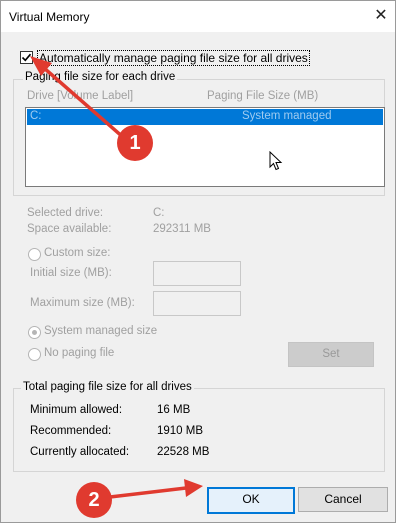 This screenshot has width=396, height=523. What do you see at coordinates (135, 143) in the screenshot?
I see `annotation-marker-1: 1` at bounding box center [135, 143].